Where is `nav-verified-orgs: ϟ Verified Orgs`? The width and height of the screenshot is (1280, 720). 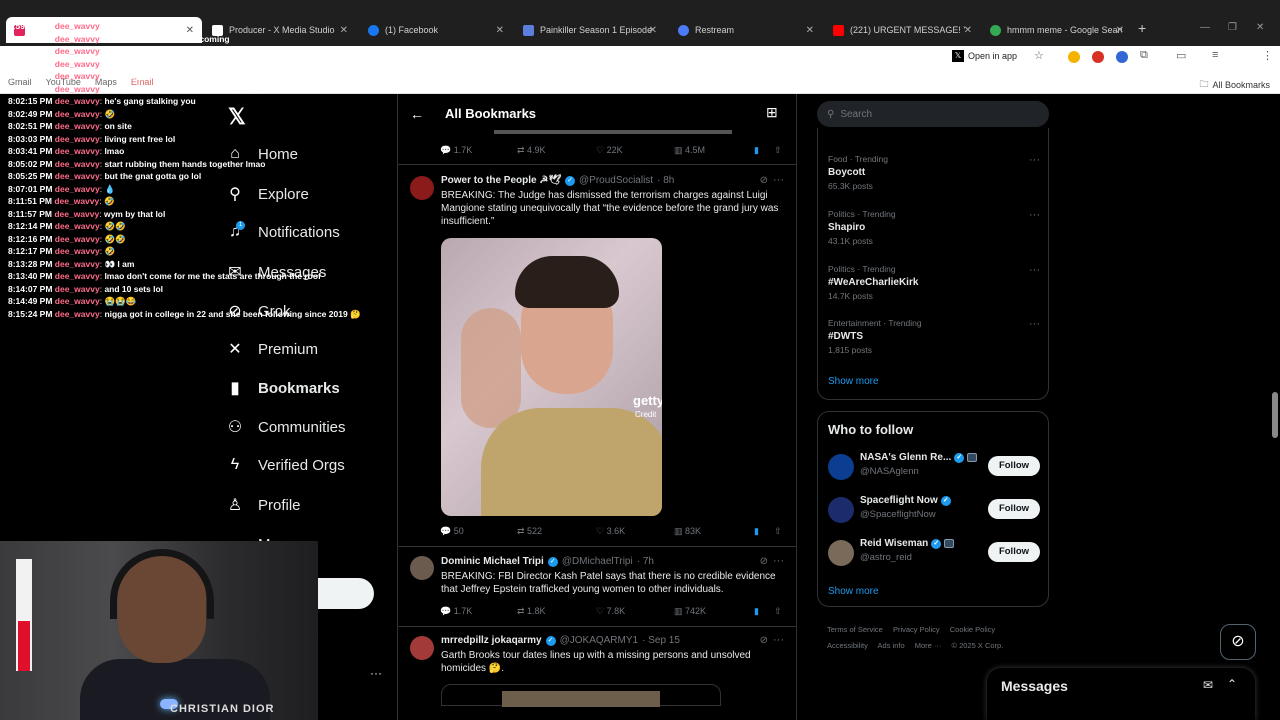 nav-verified-orgs: ϟ Verified Orgs is located at coordinates (285, 465).